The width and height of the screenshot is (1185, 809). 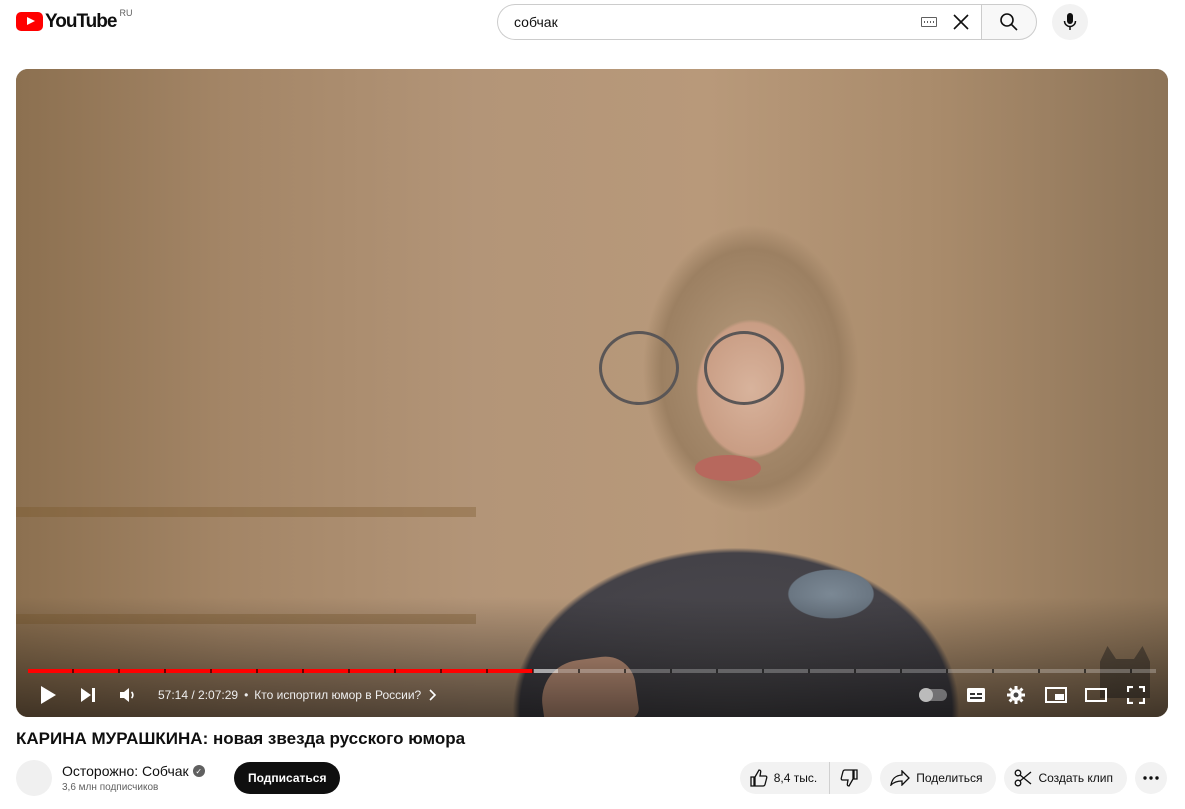 I want to click on subtitles-icon, so click(x=976, y=695).